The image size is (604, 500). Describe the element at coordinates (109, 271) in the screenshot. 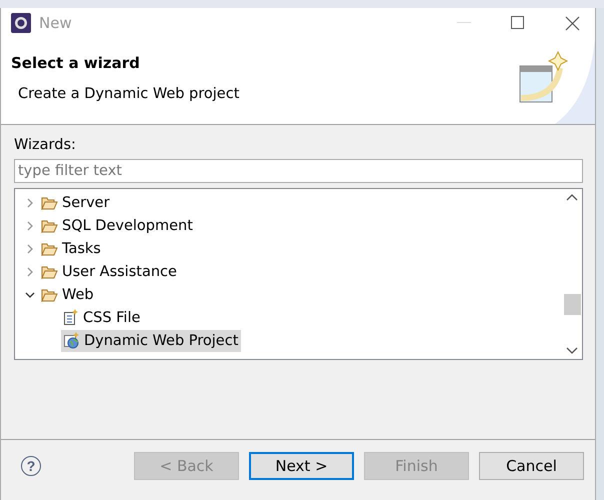

I see `tree-item: User Assistance` at that location.